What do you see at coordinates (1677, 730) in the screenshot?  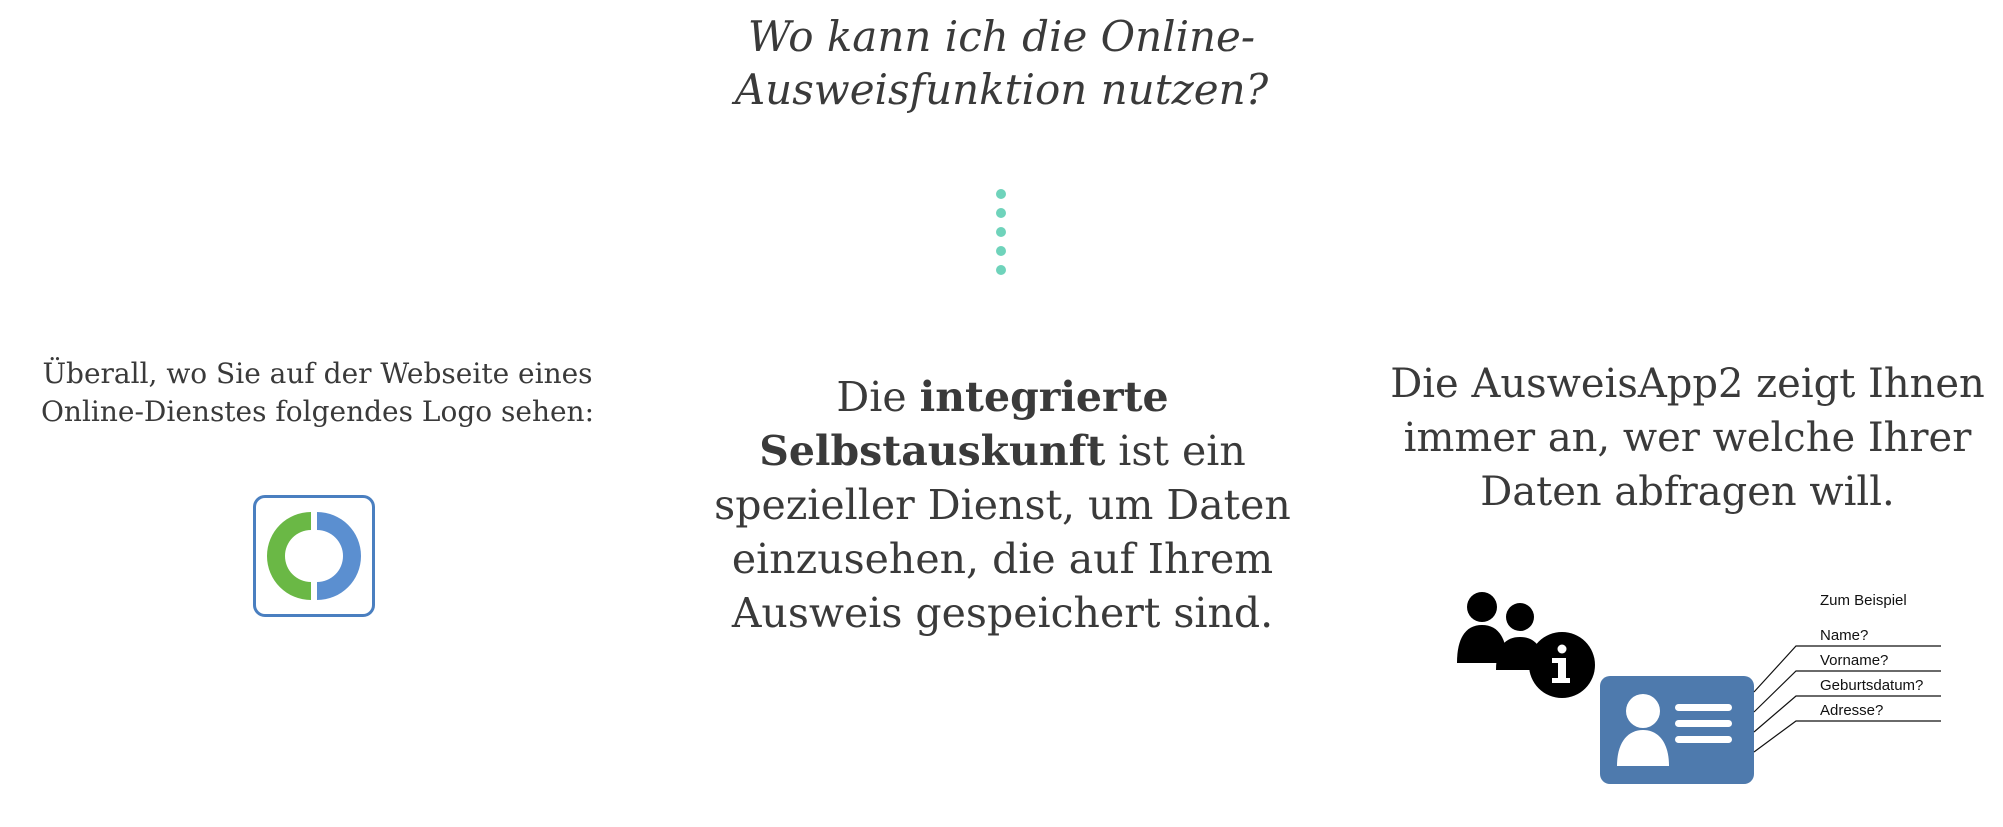 I see `id-card-icon` at bounding box center [1677, 730].